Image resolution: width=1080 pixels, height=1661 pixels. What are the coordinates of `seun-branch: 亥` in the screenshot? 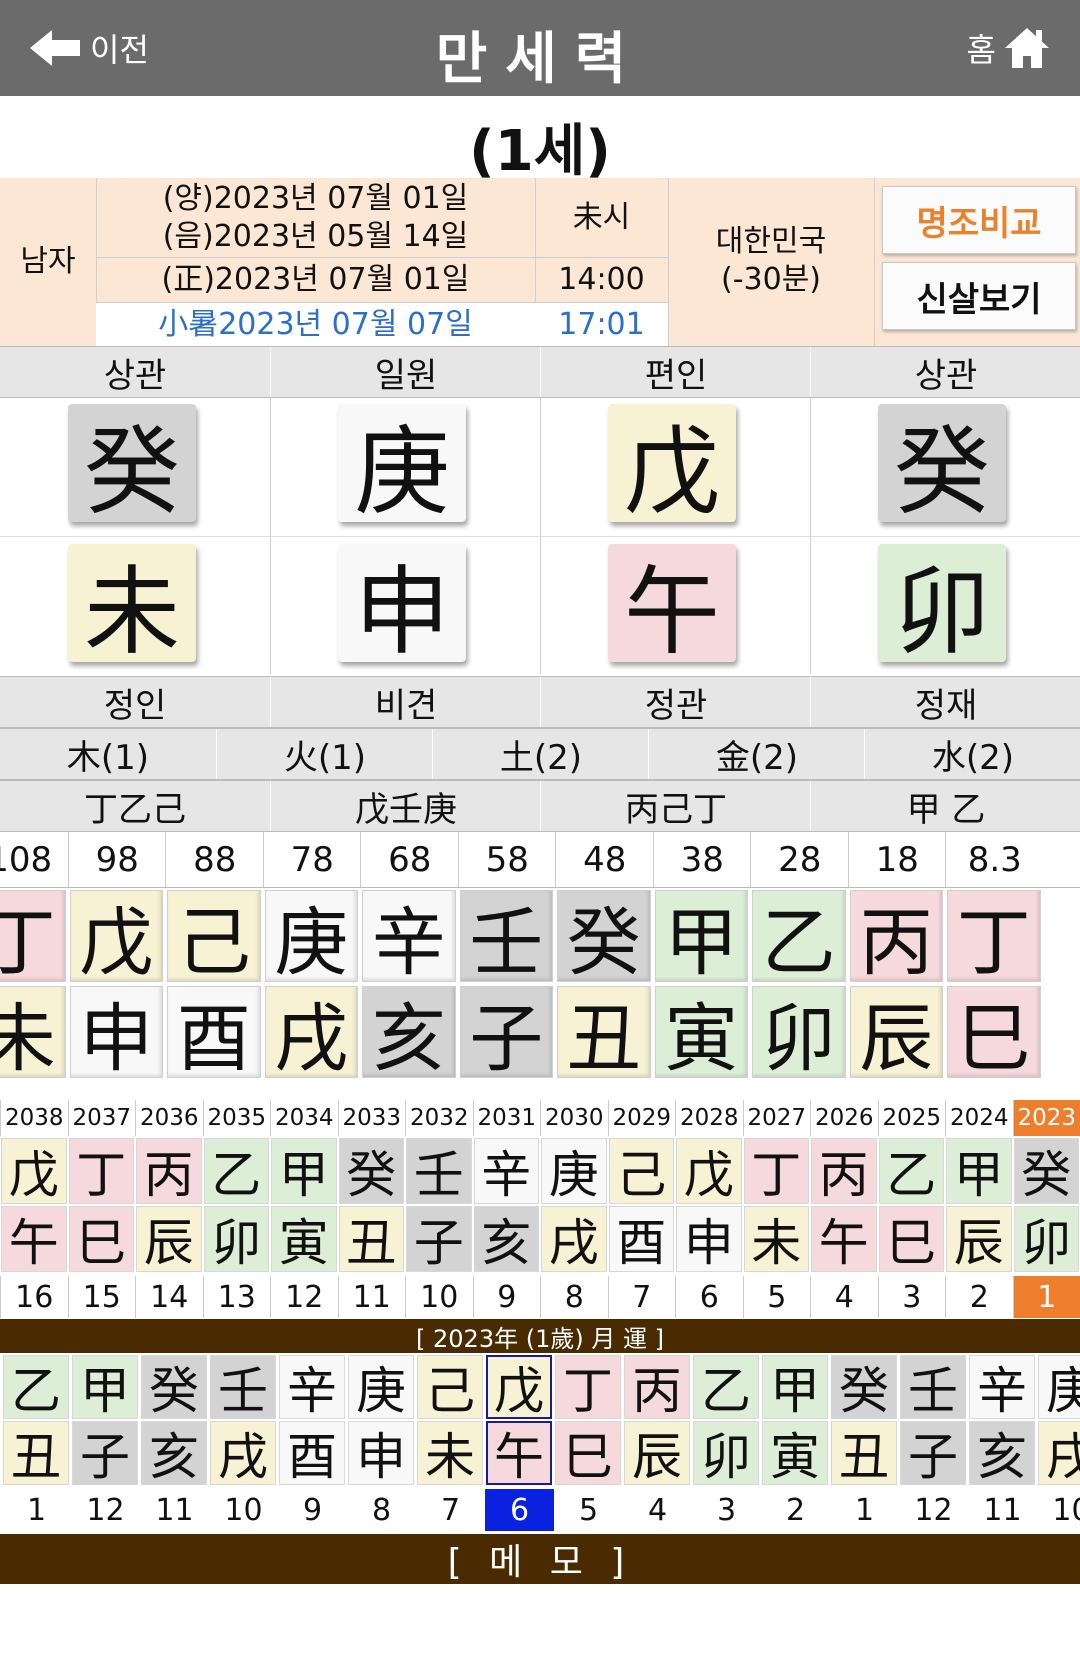 It's located at (506, 1239).